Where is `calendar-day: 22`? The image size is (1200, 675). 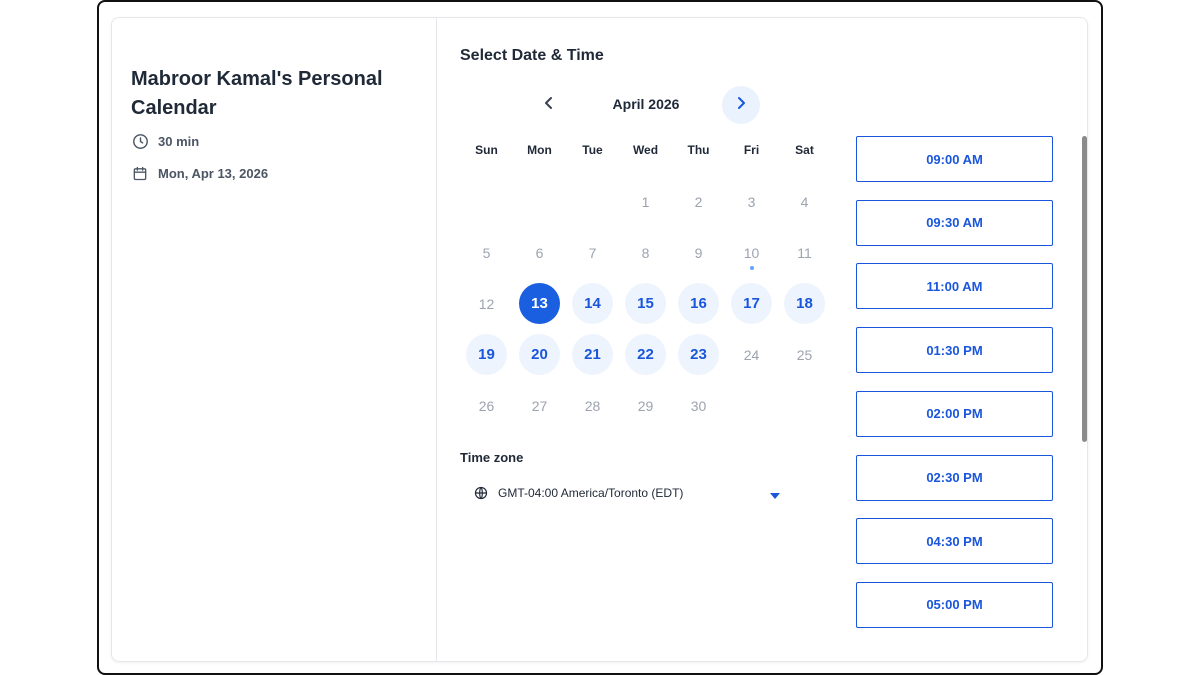
calendar-day: 22 is located at coordinates (645, 354).